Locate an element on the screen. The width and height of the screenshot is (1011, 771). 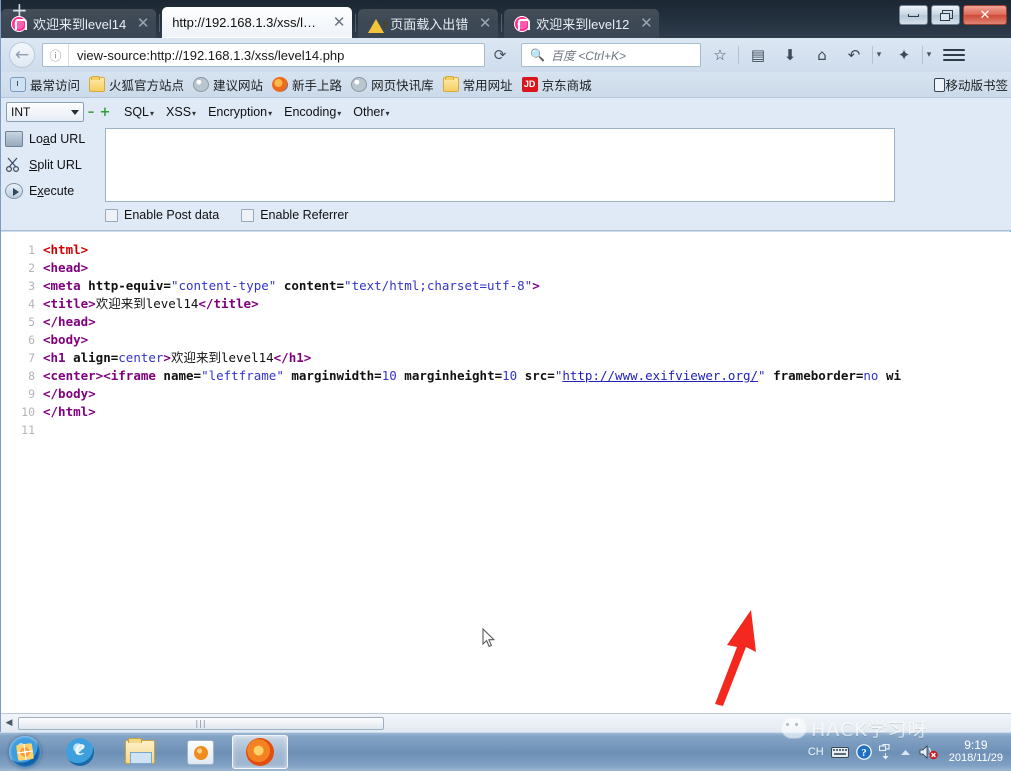
volume-muted-icon is located at coordinates (929, 752).